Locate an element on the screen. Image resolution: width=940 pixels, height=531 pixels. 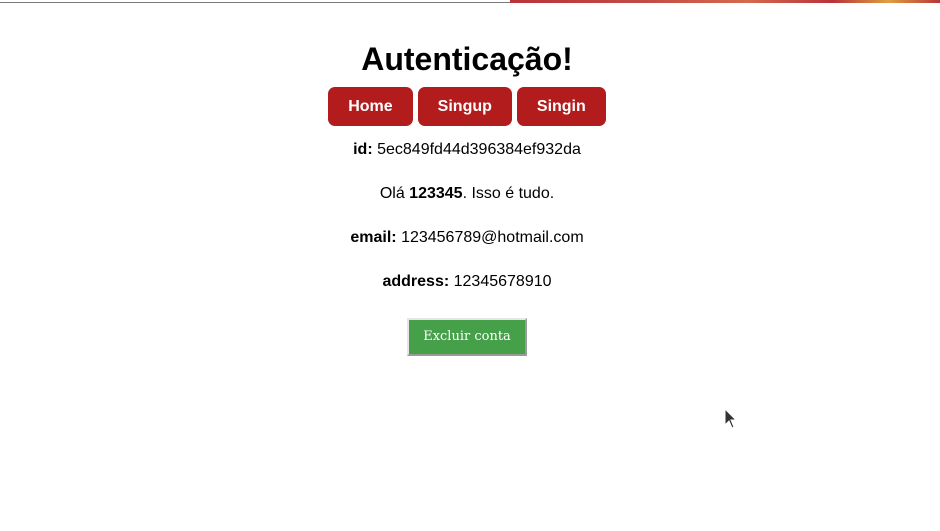
mouse-cursor-icon is located at coordinates (731, 418).